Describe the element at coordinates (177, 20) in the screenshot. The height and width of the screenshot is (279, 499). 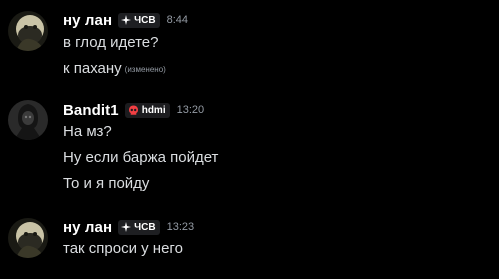
I see `timestamp: 8:44` at that location.